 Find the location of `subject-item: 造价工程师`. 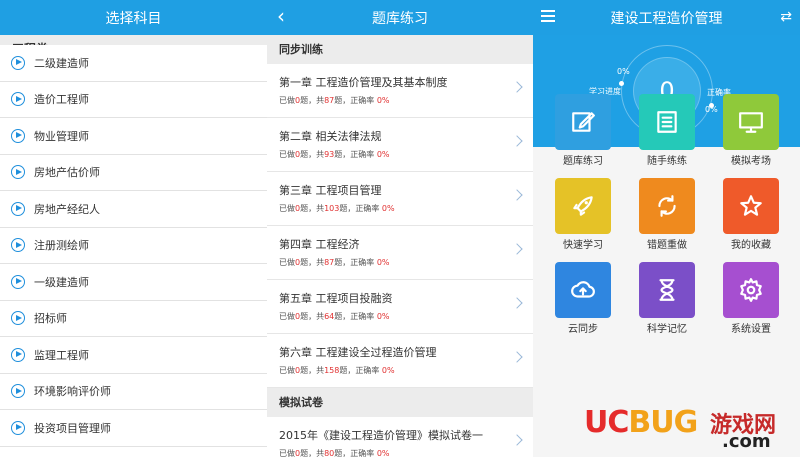

subject-item: 造价工程师 is located at coordinates (133, 99).